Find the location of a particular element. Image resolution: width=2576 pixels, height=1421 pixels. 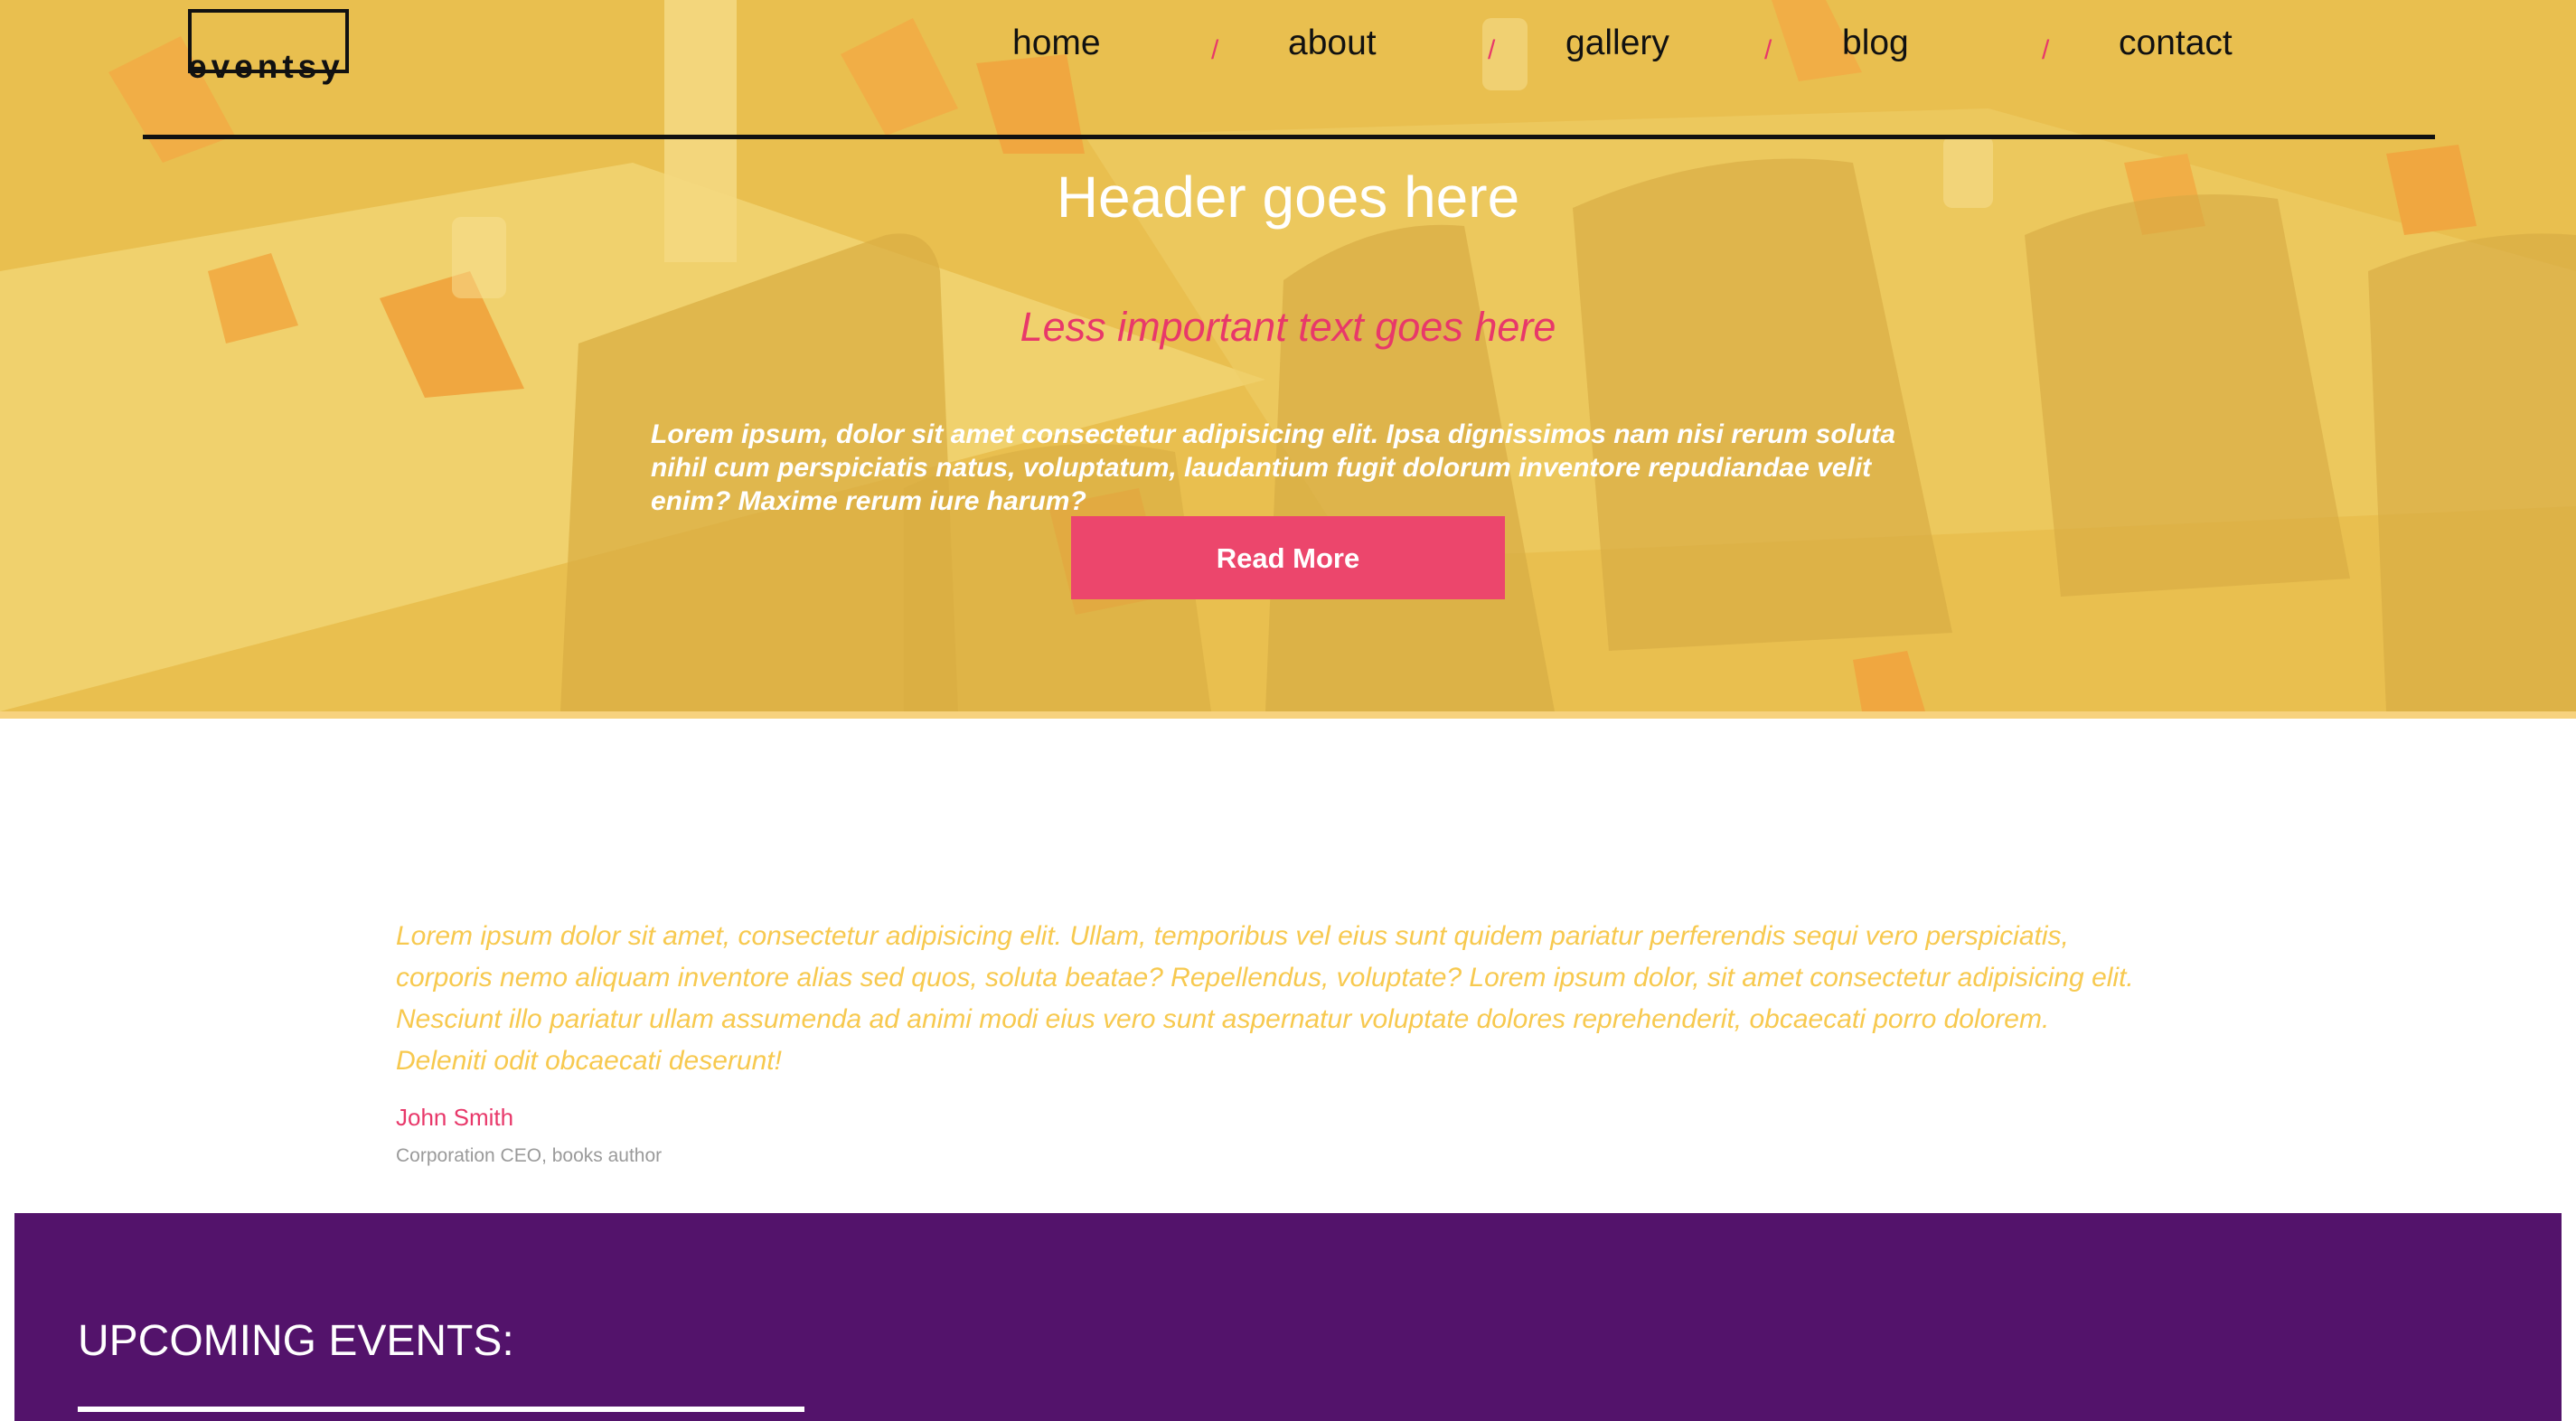

nav-divider is located at coordinates (1289, 137).